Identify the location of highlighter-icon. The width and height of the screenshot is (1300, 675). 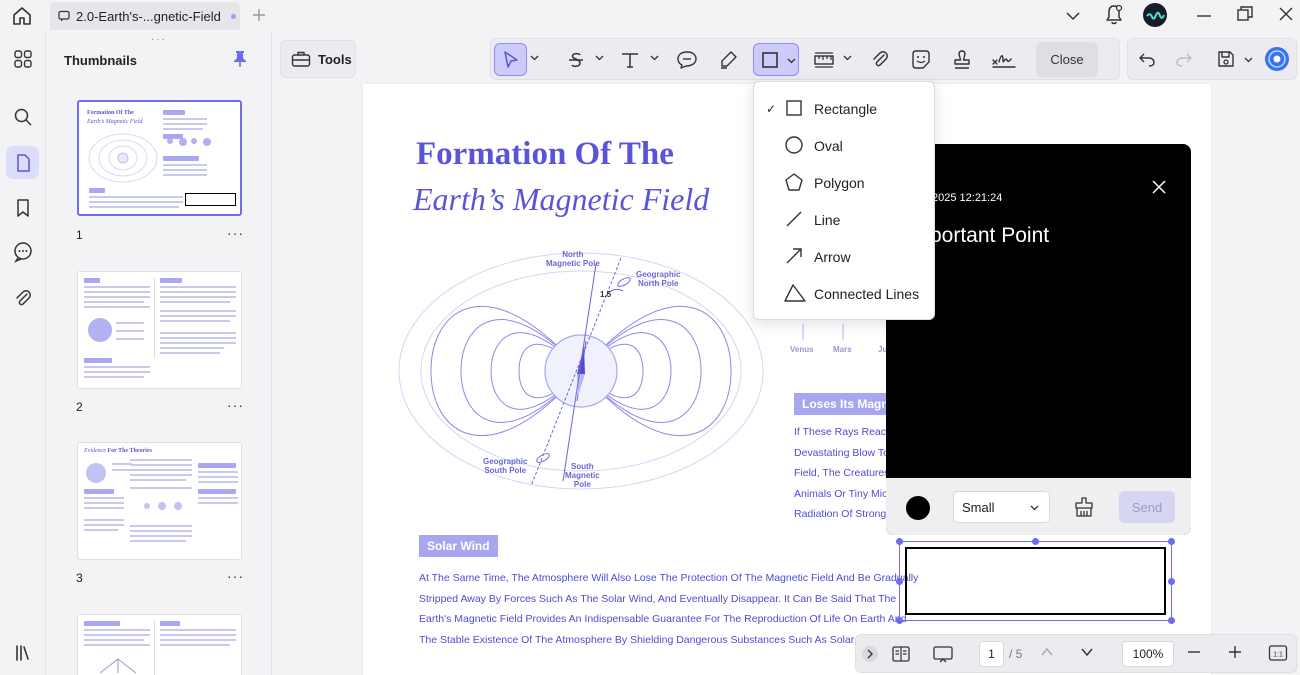
(729, 59).